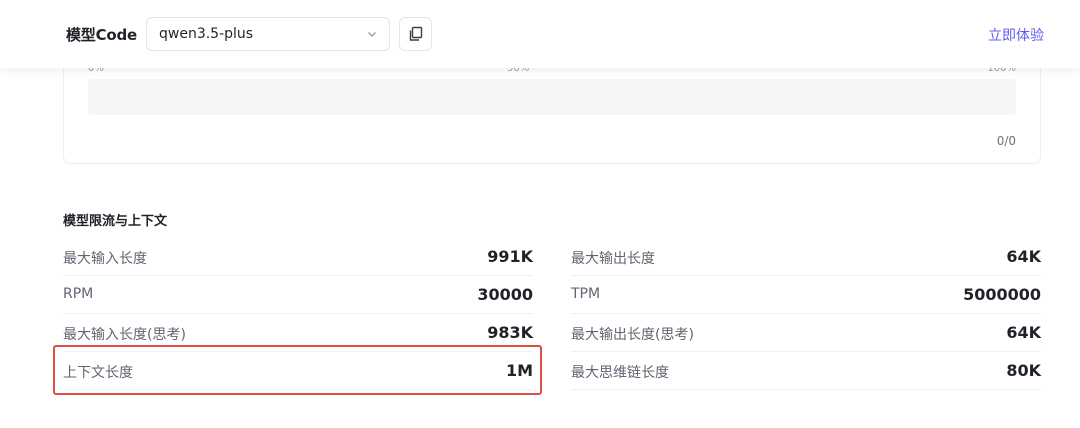 This screenshot has width=1080, height=428. Describe the element at coordinates (806, 333) in the screenshot. I see `limit-row: 最大输出长度(思考) 64K` at that location.